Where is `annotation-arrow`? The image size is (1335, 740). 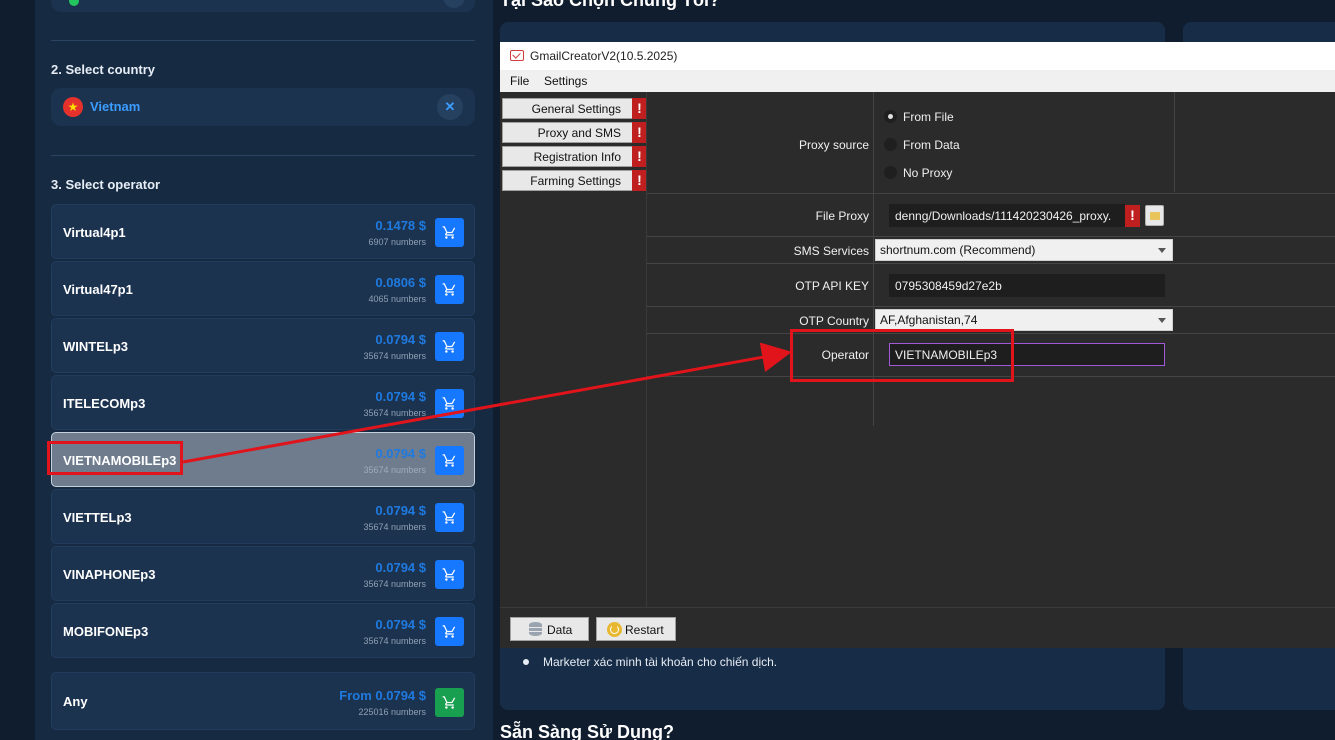 annotation-arrow is located at coordinates (487, 403).